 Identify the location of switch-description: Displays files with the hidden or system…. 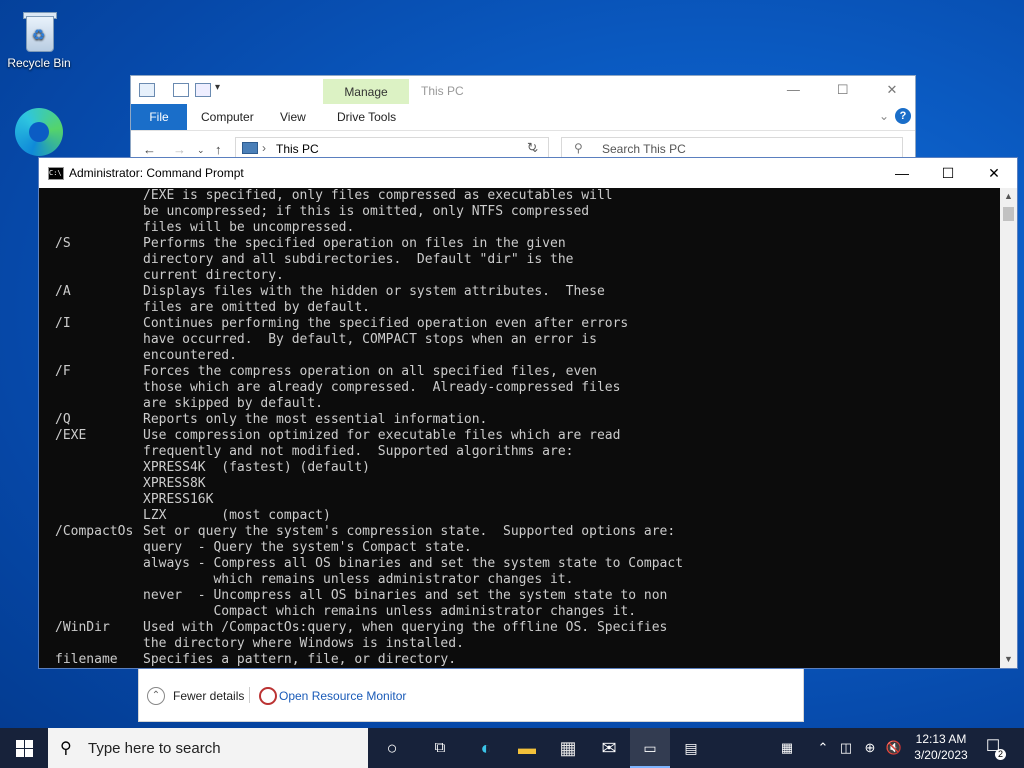
(374, 291).